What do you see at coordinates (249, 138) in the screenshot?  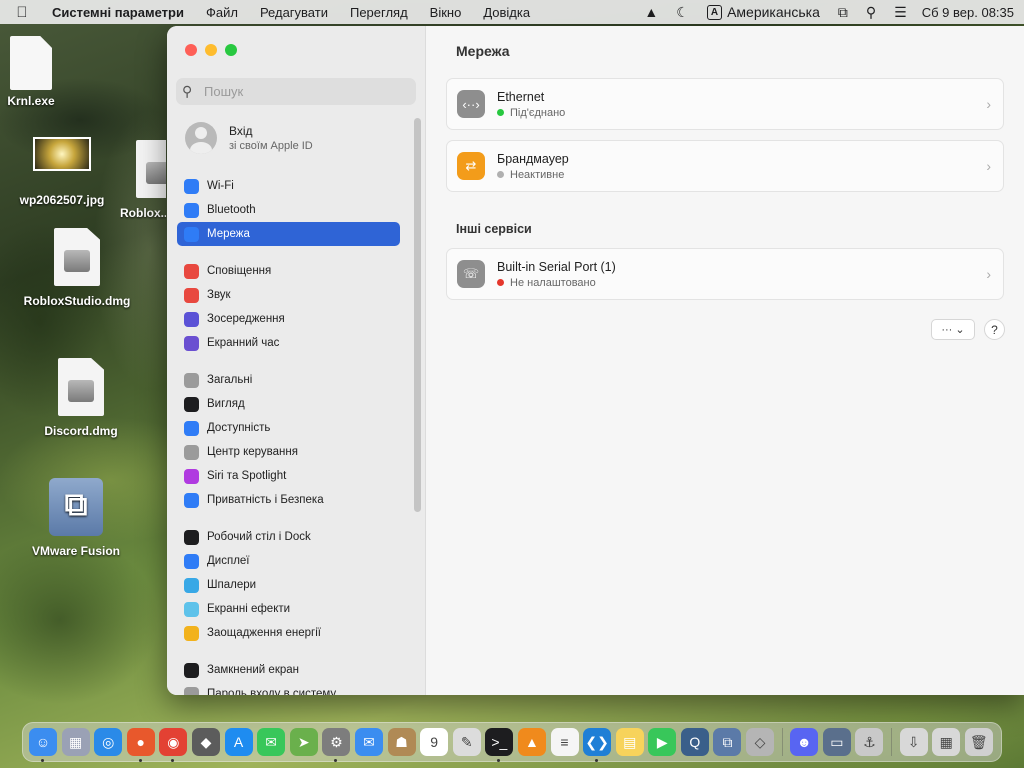 I see `apple-id-signin: Вхід зі своїм Apple ID` at bounding box center [249, 138].